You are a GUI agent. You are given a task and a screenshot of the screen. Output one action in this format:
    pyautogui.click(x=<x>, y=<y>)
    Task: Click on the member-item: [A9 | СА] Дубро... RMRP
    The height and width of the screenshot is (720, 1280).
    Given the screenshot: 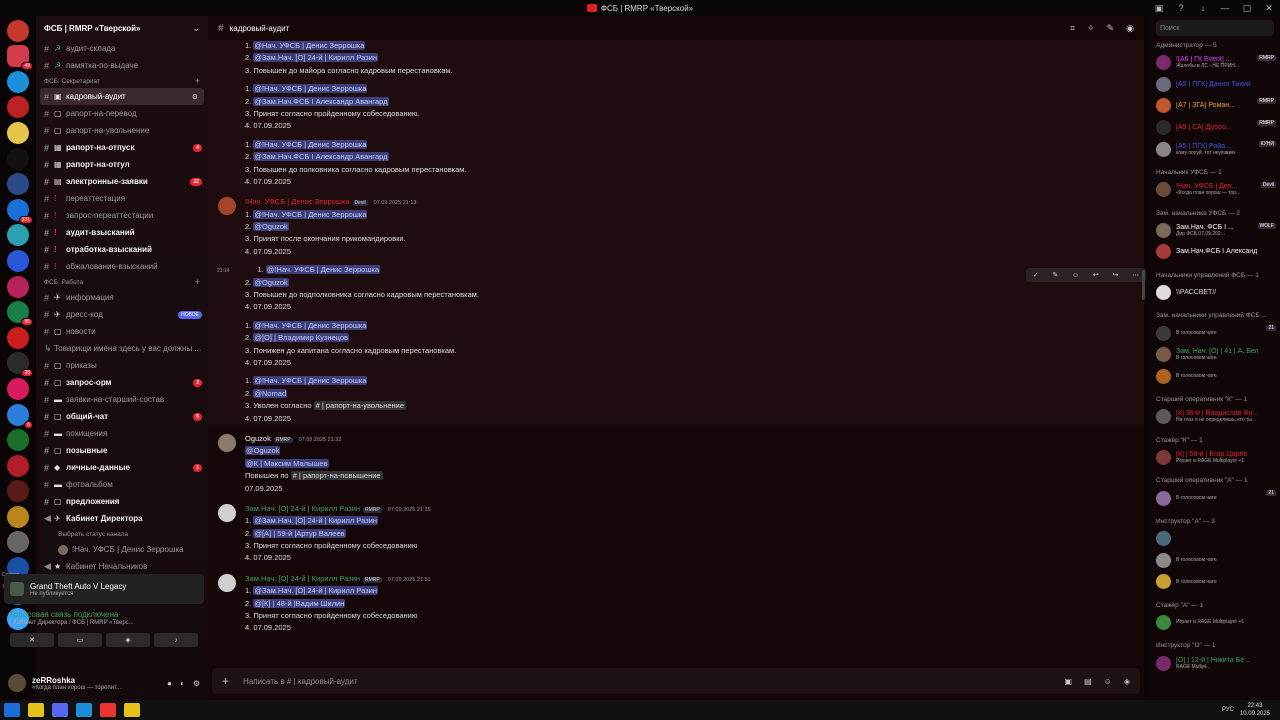 What is the action you would take?
    pyautogui.click(x=1215, y=128)
    